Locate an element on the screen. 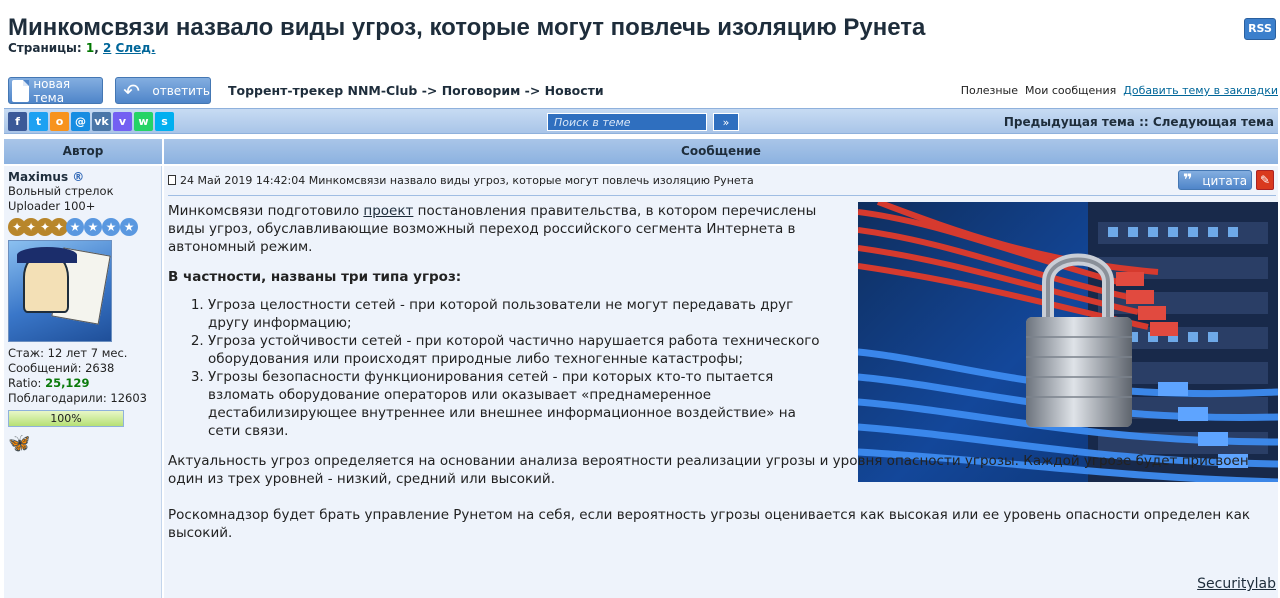 The height and width of the screenshot is (598, 1280). author-ratio: Ratio: 25,129 is located at coordinates (82, 383).